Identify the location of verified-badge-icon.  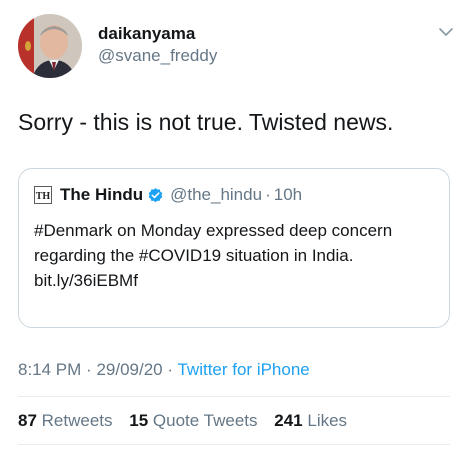
(155, 195).